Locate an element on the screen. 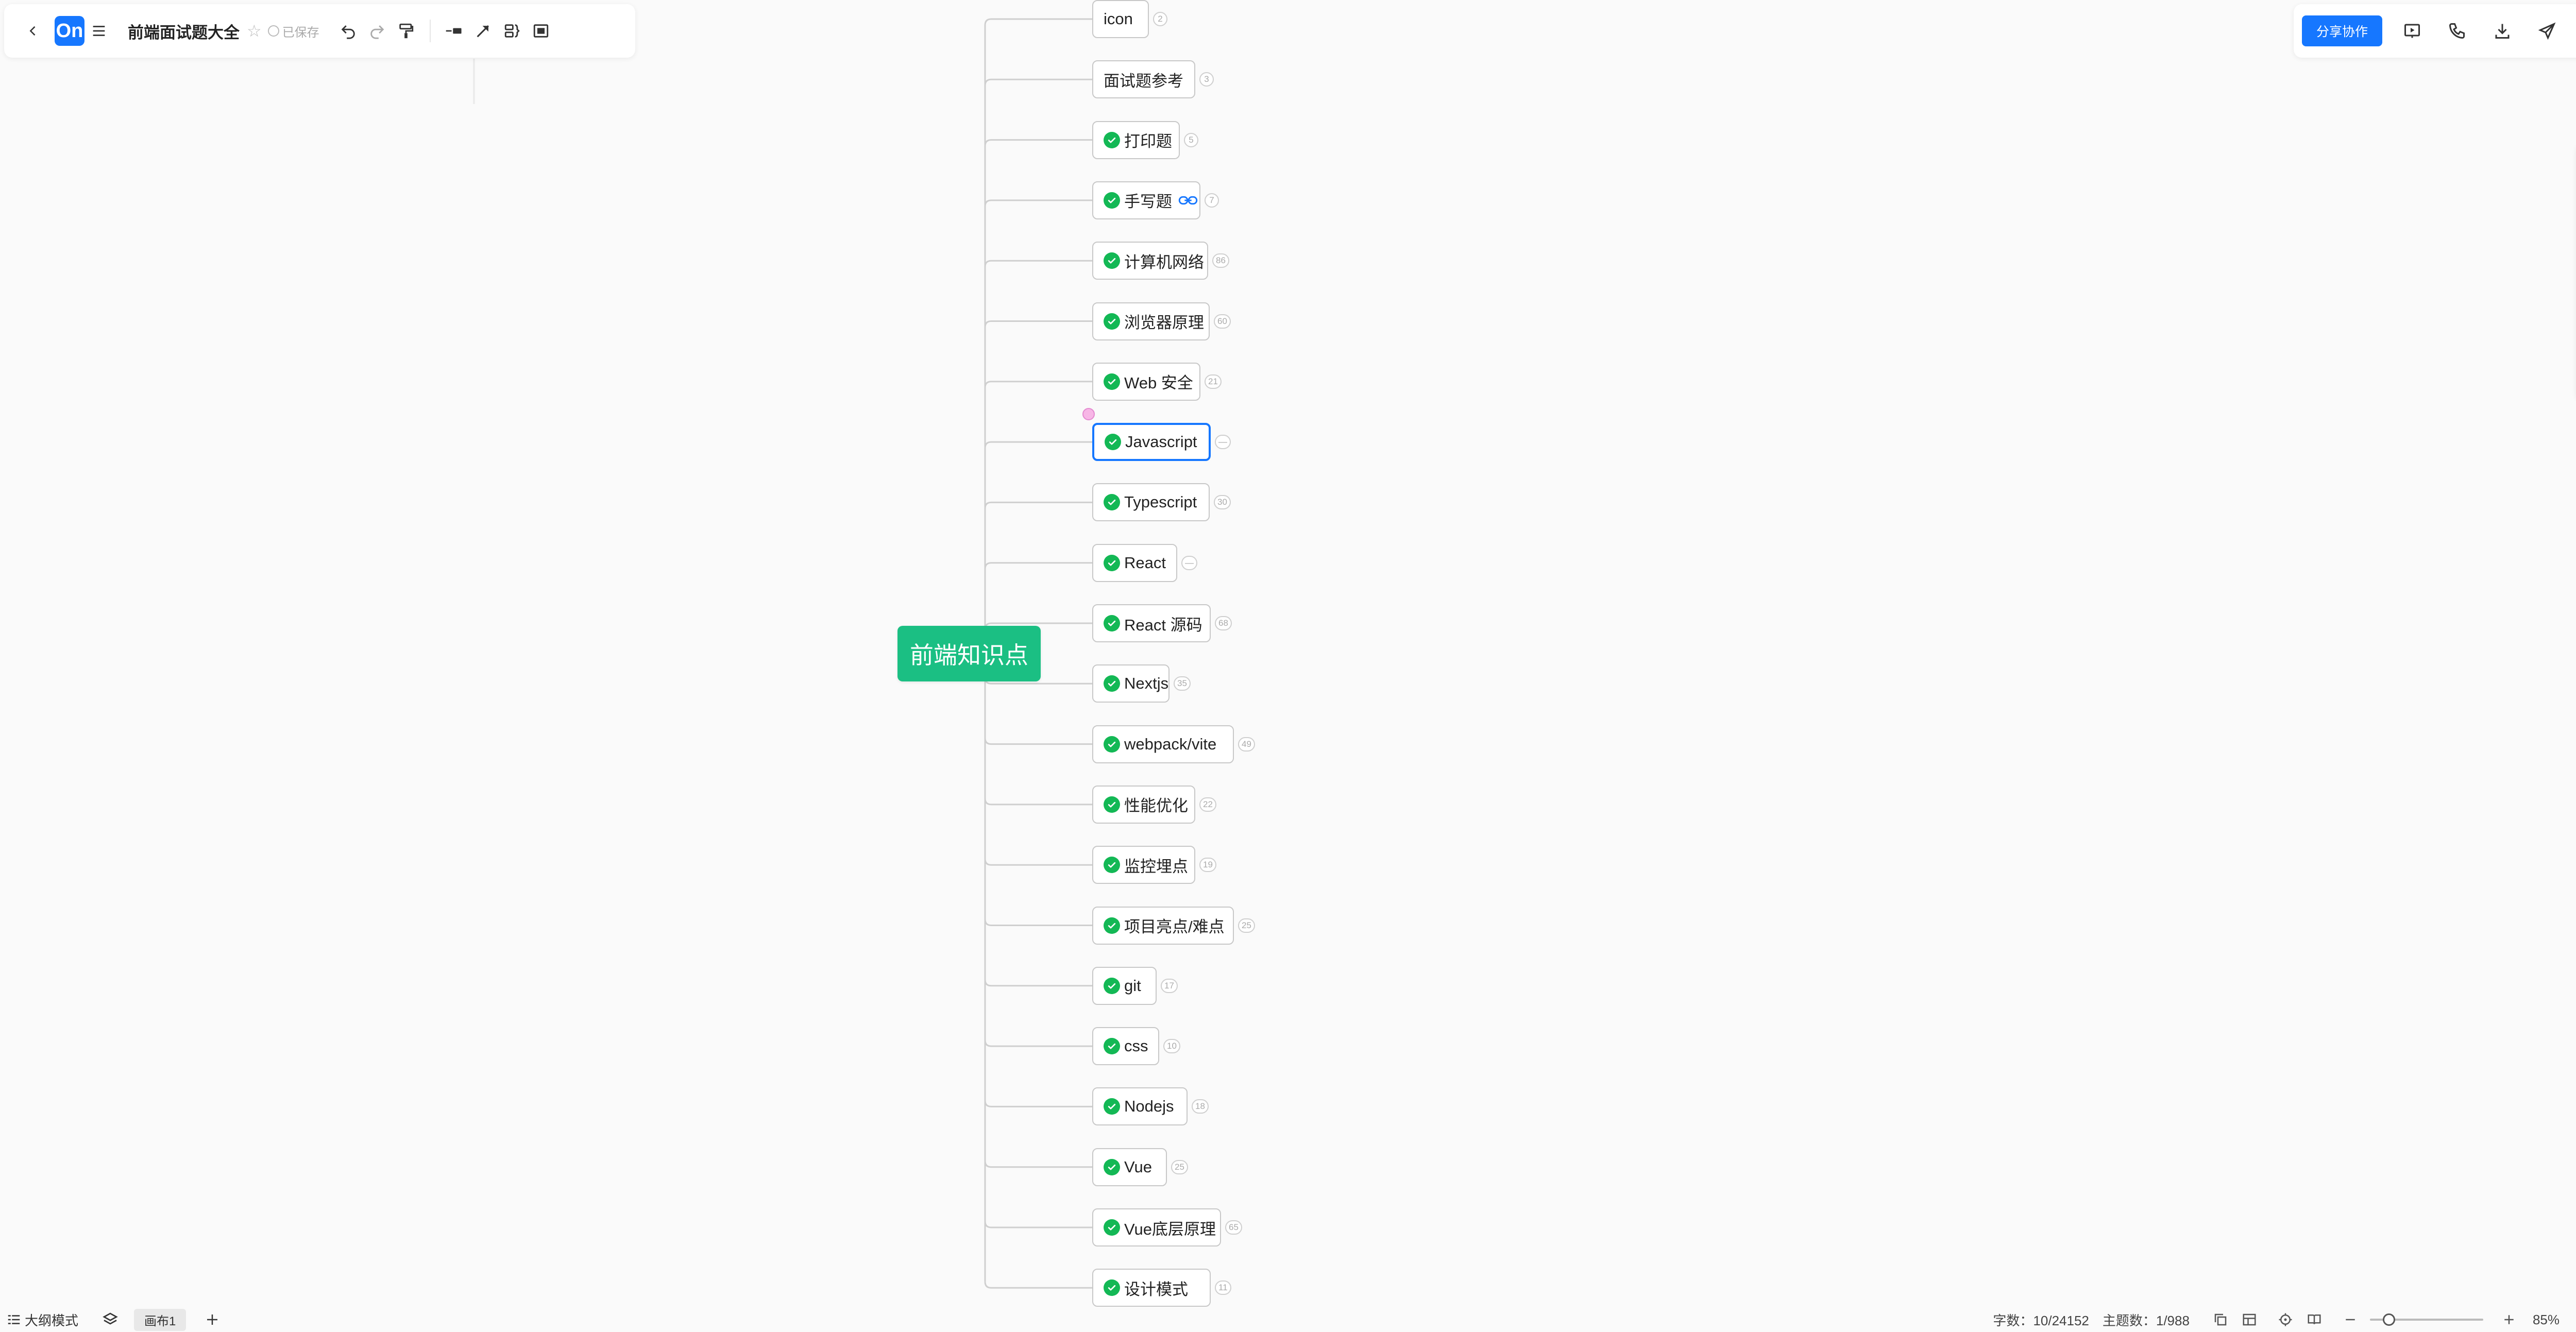 The height and width of the screenshot is (1332, 2576). topic-node: React is located at coordinates (1134, 562).